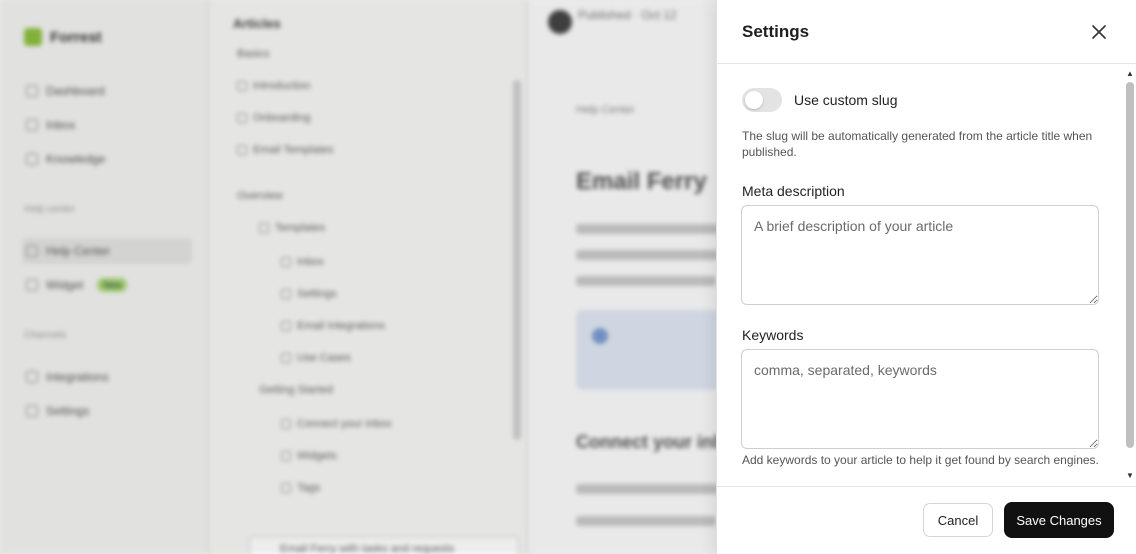 The width and height of the screenshot is (1136, 554). What do you see at coordinates (846, 100) in the screenshot?
I see `custom-slug-label: Use custom slug` at bounding box center [846, 100].